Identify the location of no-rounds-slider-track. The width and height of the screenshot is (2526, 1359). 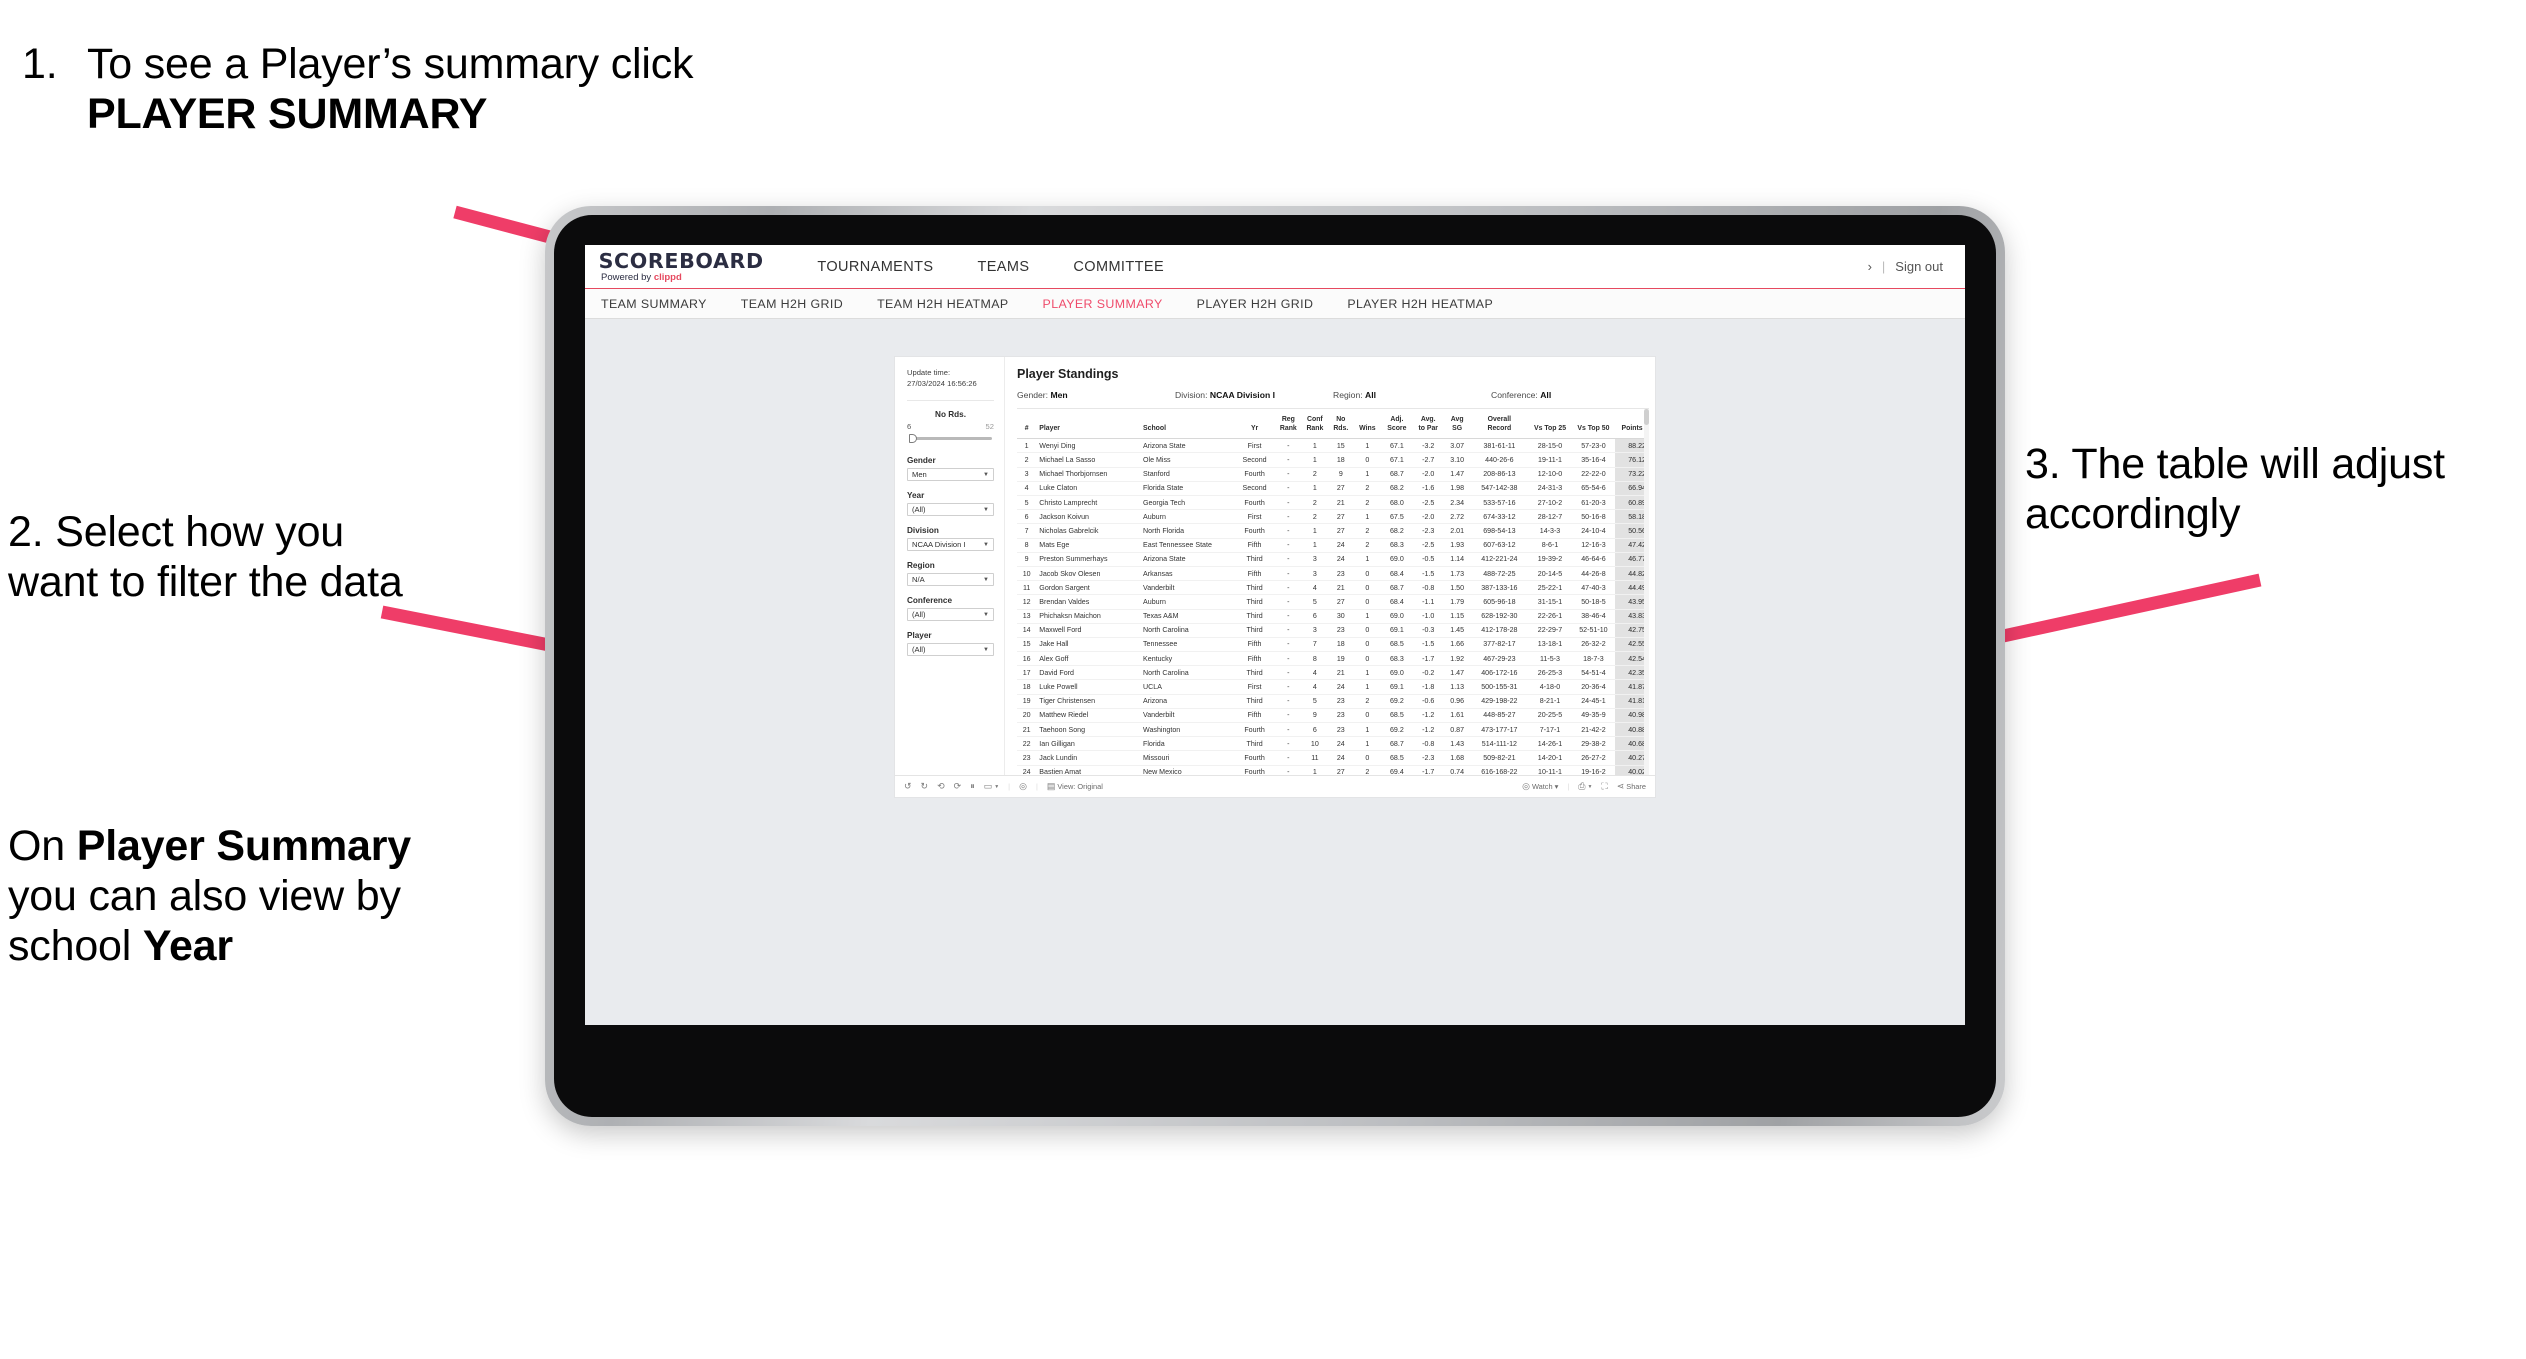
(950, 438).